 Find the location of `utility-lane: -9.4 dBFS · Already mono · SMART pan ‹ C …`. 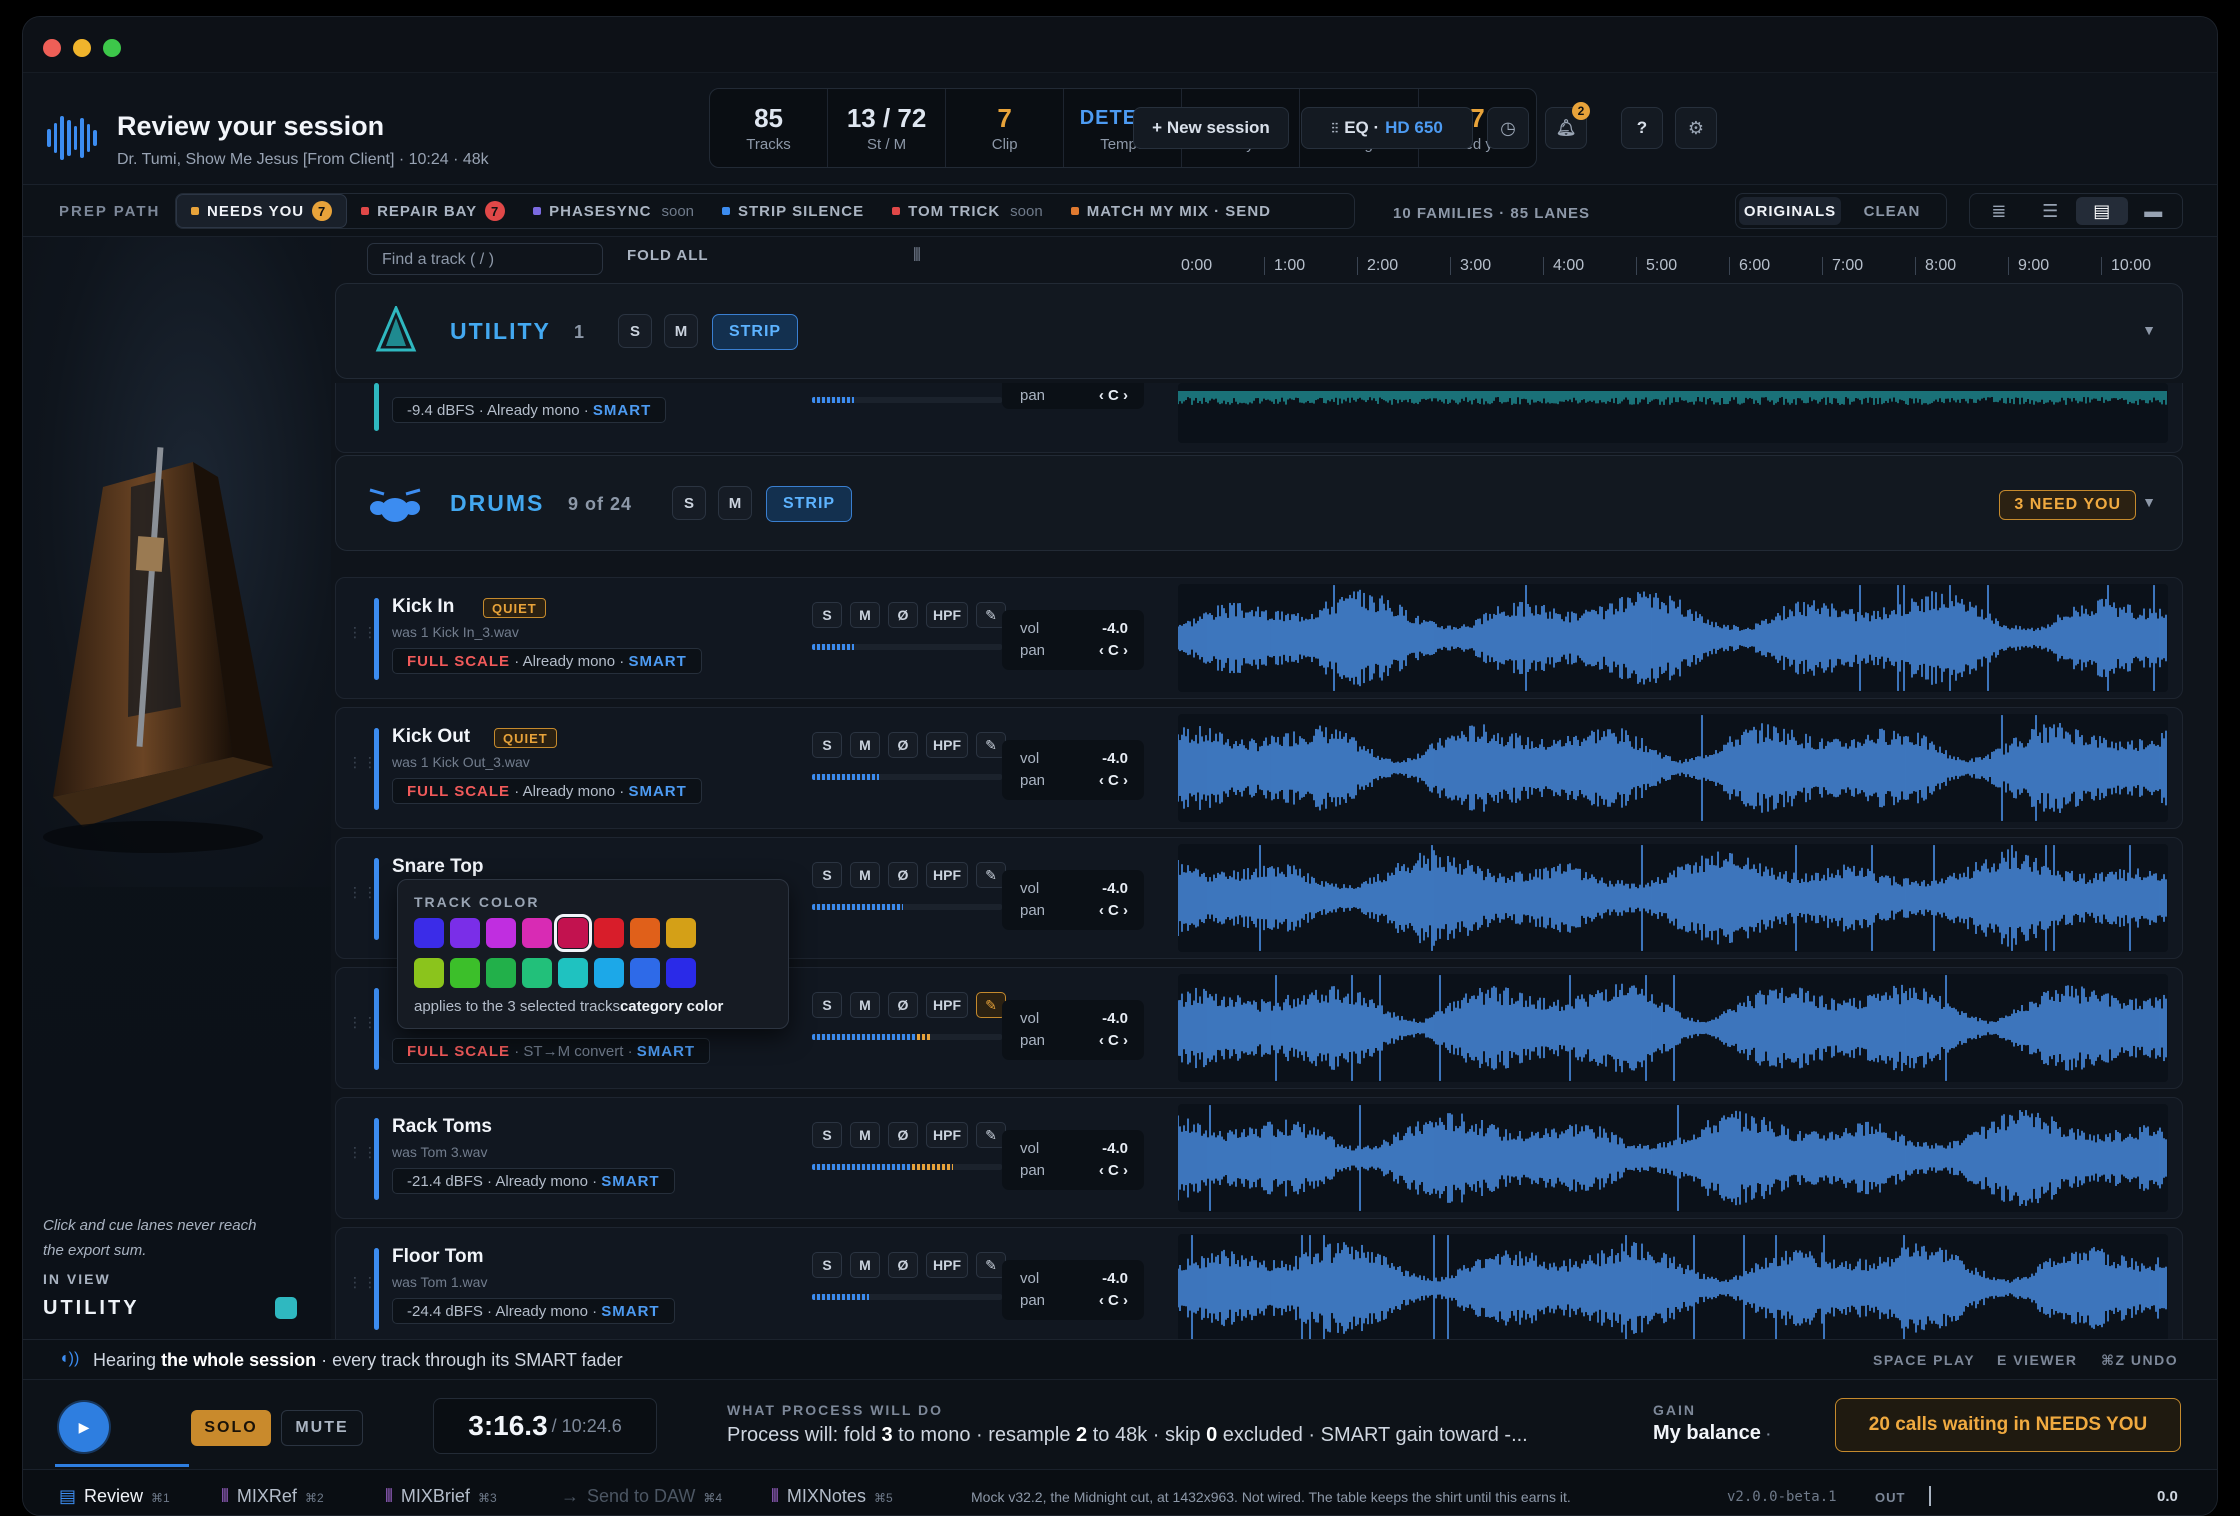

utility-lane: -9.4 dBFS · Already mono · SMART pan ‹ C … is located at coordinates (1259, 418).